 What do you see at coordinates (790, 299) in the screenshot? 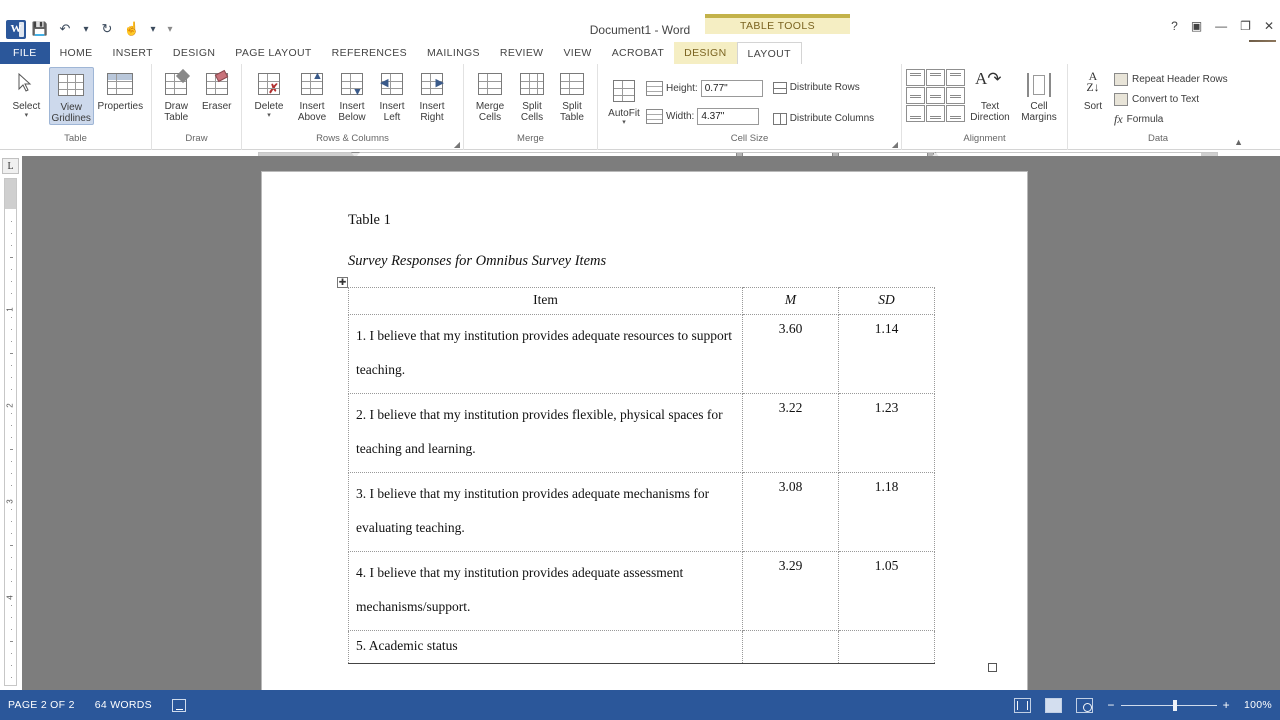
I see `column-header-m: M` at bounding box center [790, 299].